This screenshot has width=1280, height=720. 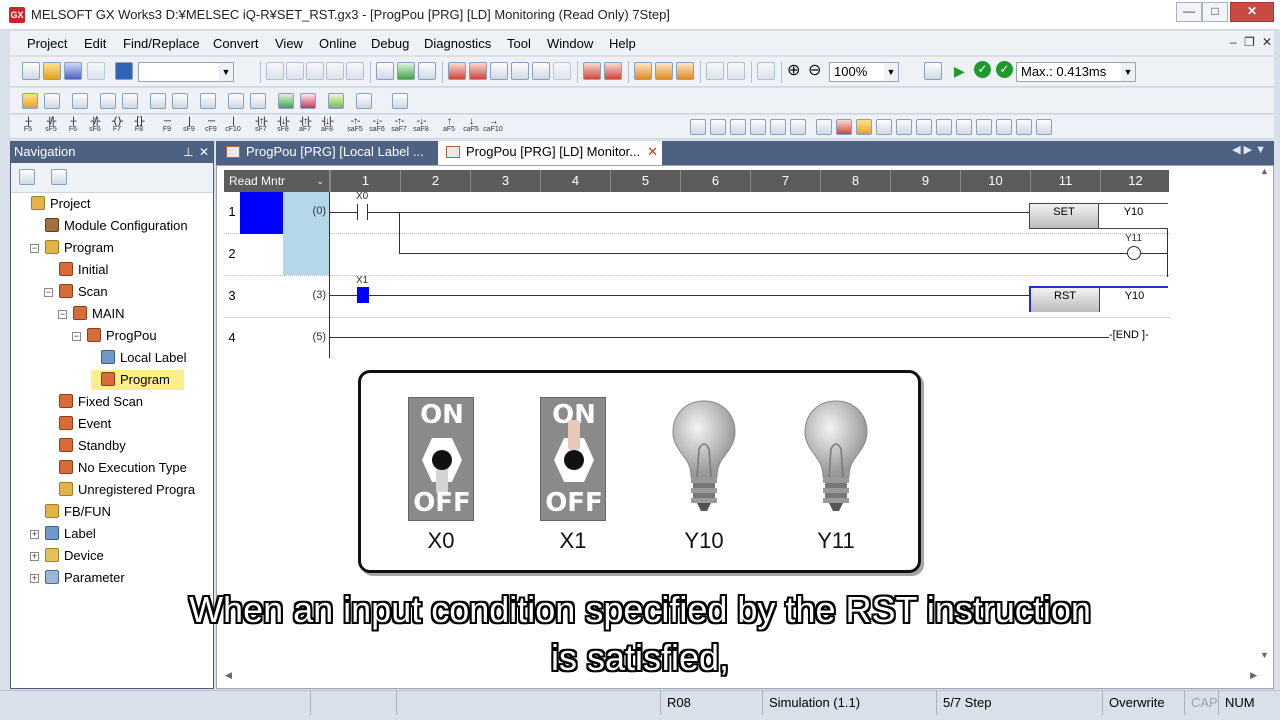 What do you see at coordinates (31, 71) in the screenshot?
I see `new-file-icon` at bounding box center [31, 71].